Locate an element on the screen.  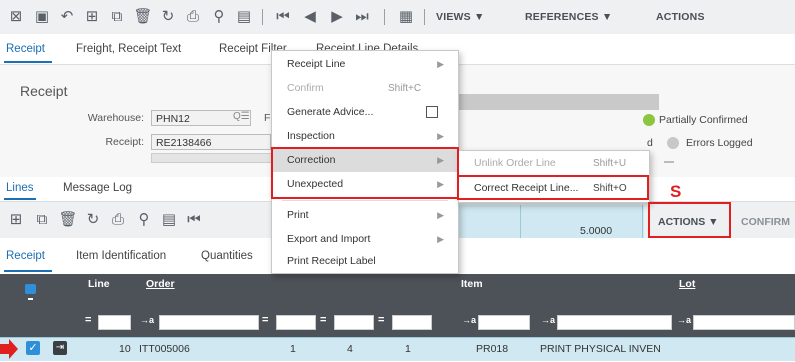
search-icon: ⚲ is located at coordinates (219, 17).